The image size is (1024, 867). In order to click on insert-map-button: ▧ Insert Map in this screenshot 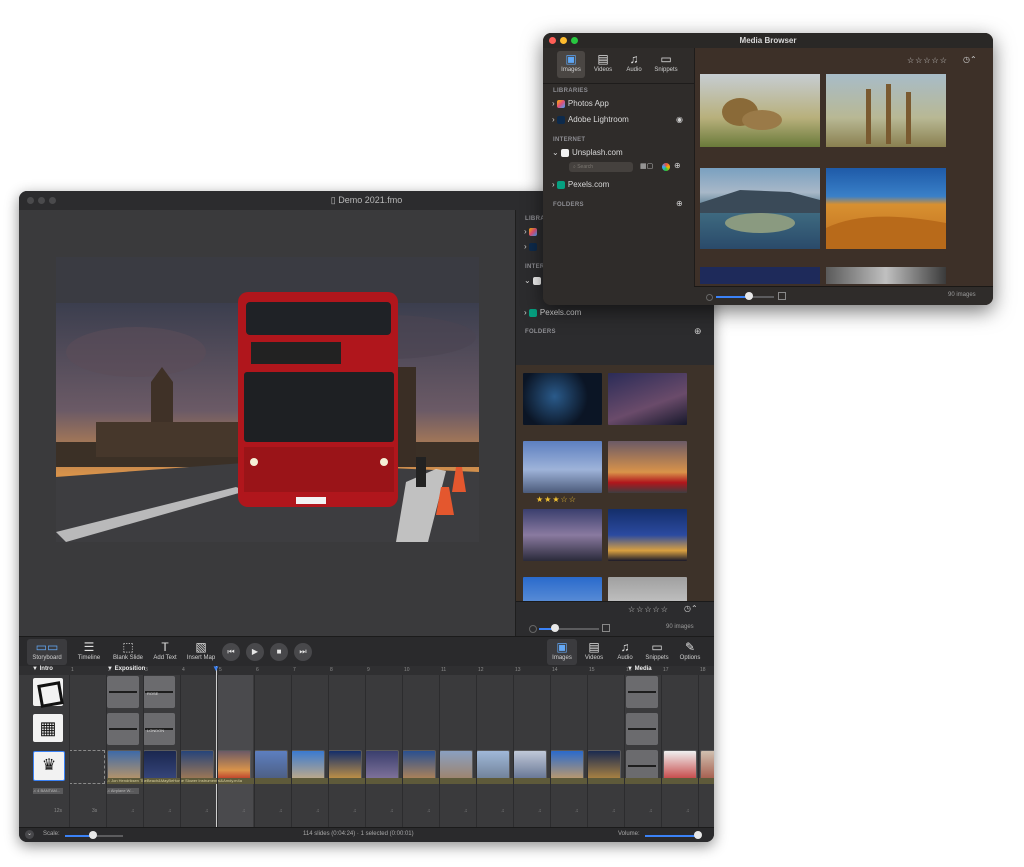, I will do `click(201, 652)`.